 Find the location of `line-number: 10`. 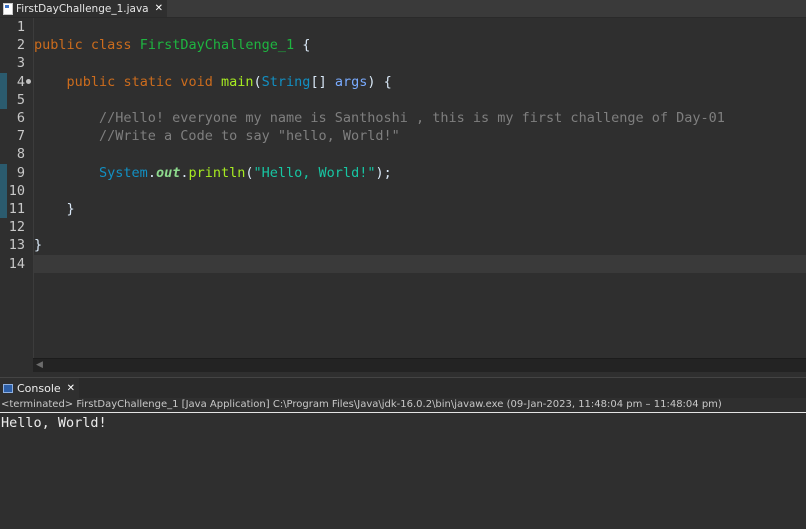

line-number: 10 is located at coordinates (16, 190).